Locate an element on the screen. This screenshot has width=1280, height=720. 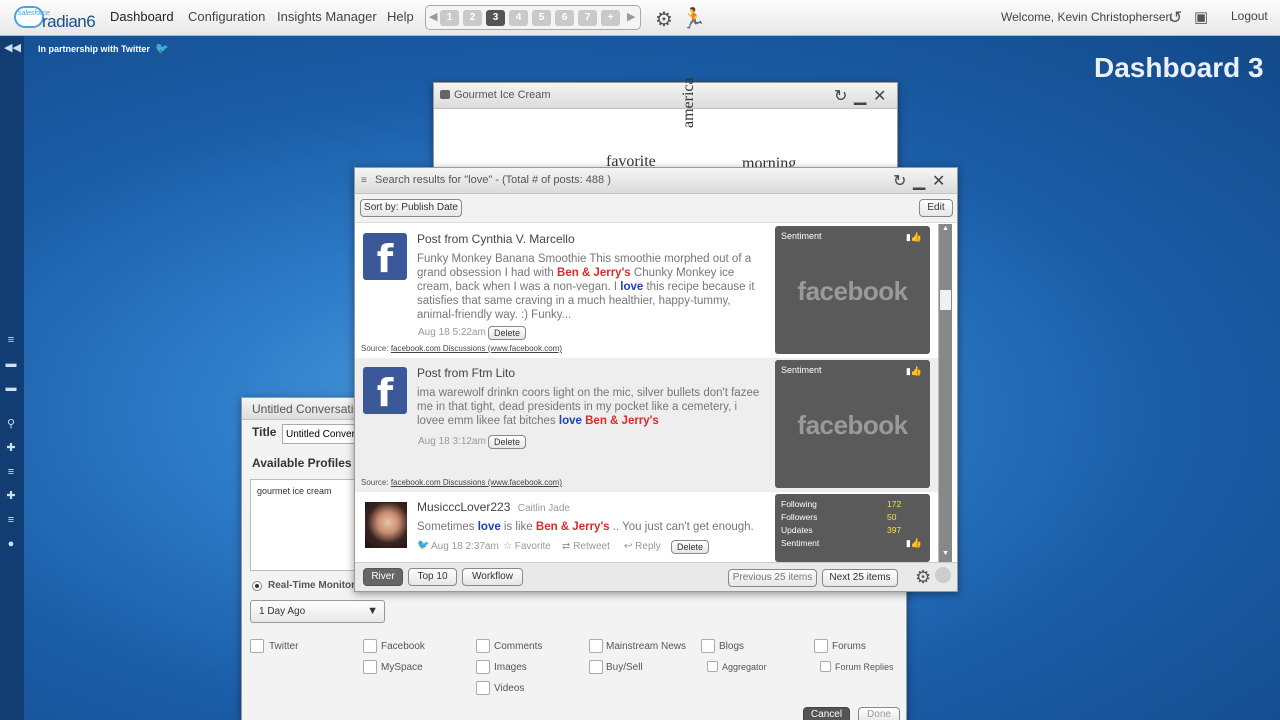
tab-top-10: Top 10 is located at coordinates (432, 577).